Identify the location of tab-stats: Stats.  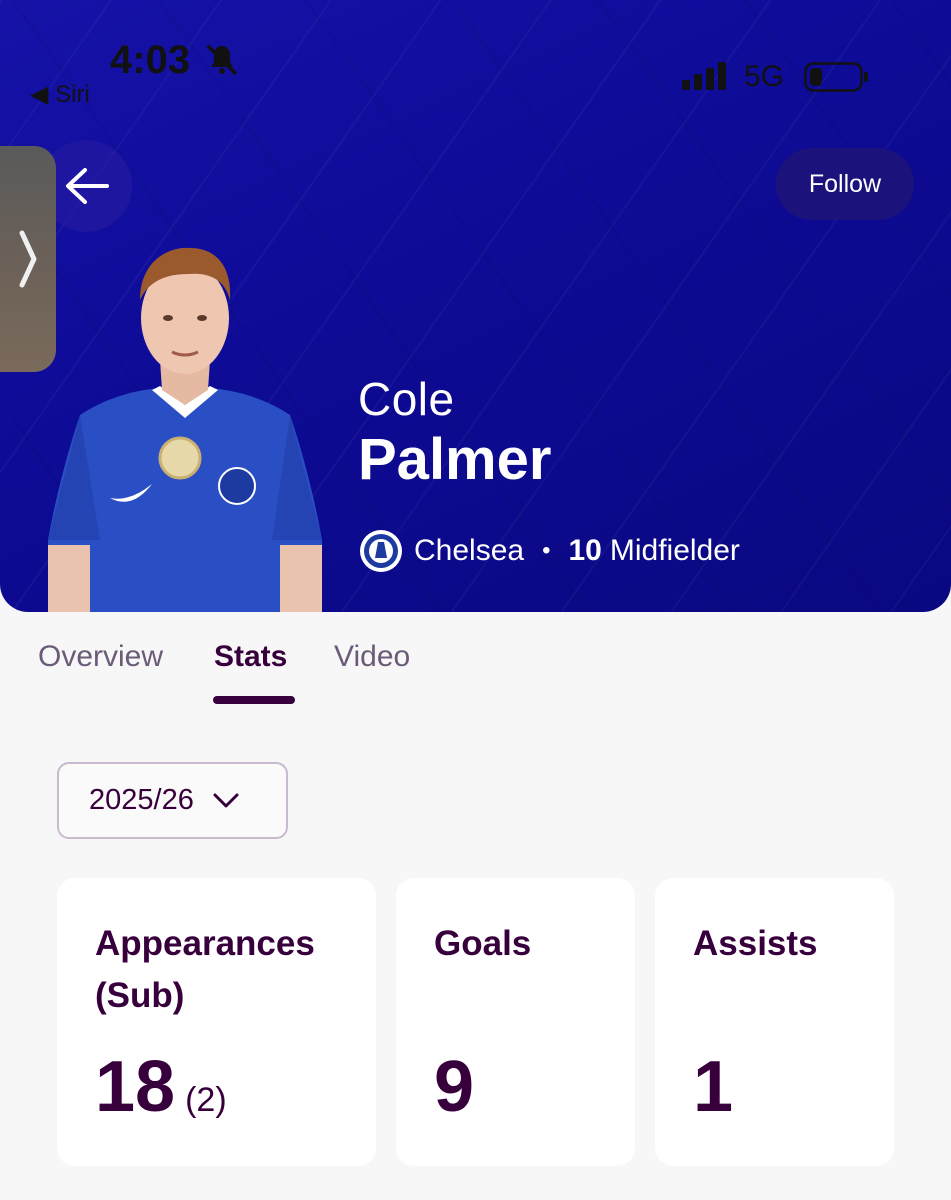
(250, 657).